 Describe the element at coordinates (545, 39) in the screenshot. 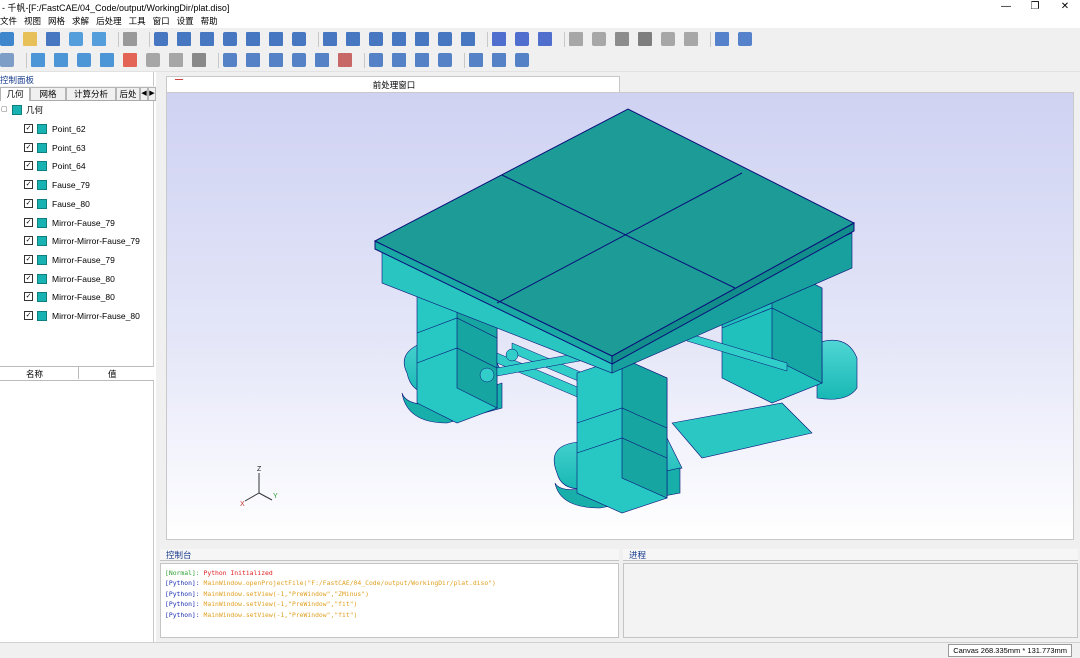

I see `display-points-icon` at that location.